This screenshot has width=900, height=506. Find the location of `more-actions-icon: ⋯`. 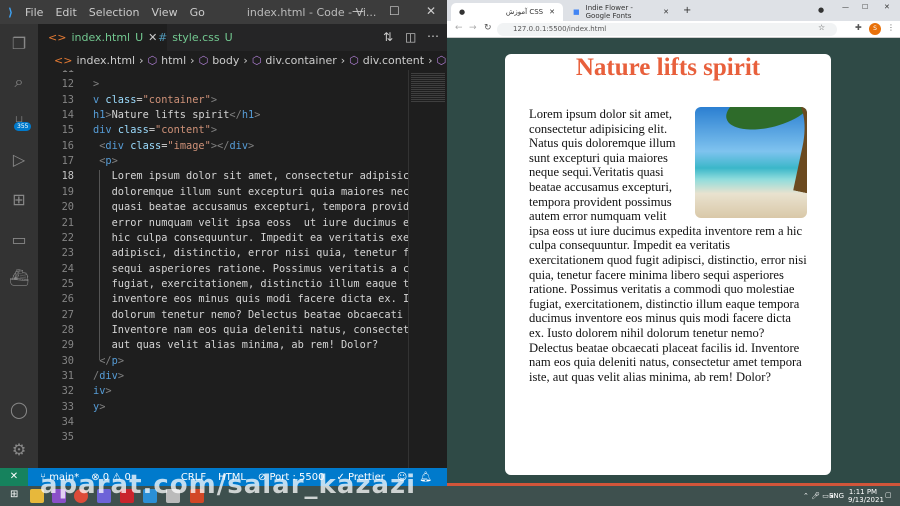

more-actions-icon: ⋯ is located at coordinates (433, 36).